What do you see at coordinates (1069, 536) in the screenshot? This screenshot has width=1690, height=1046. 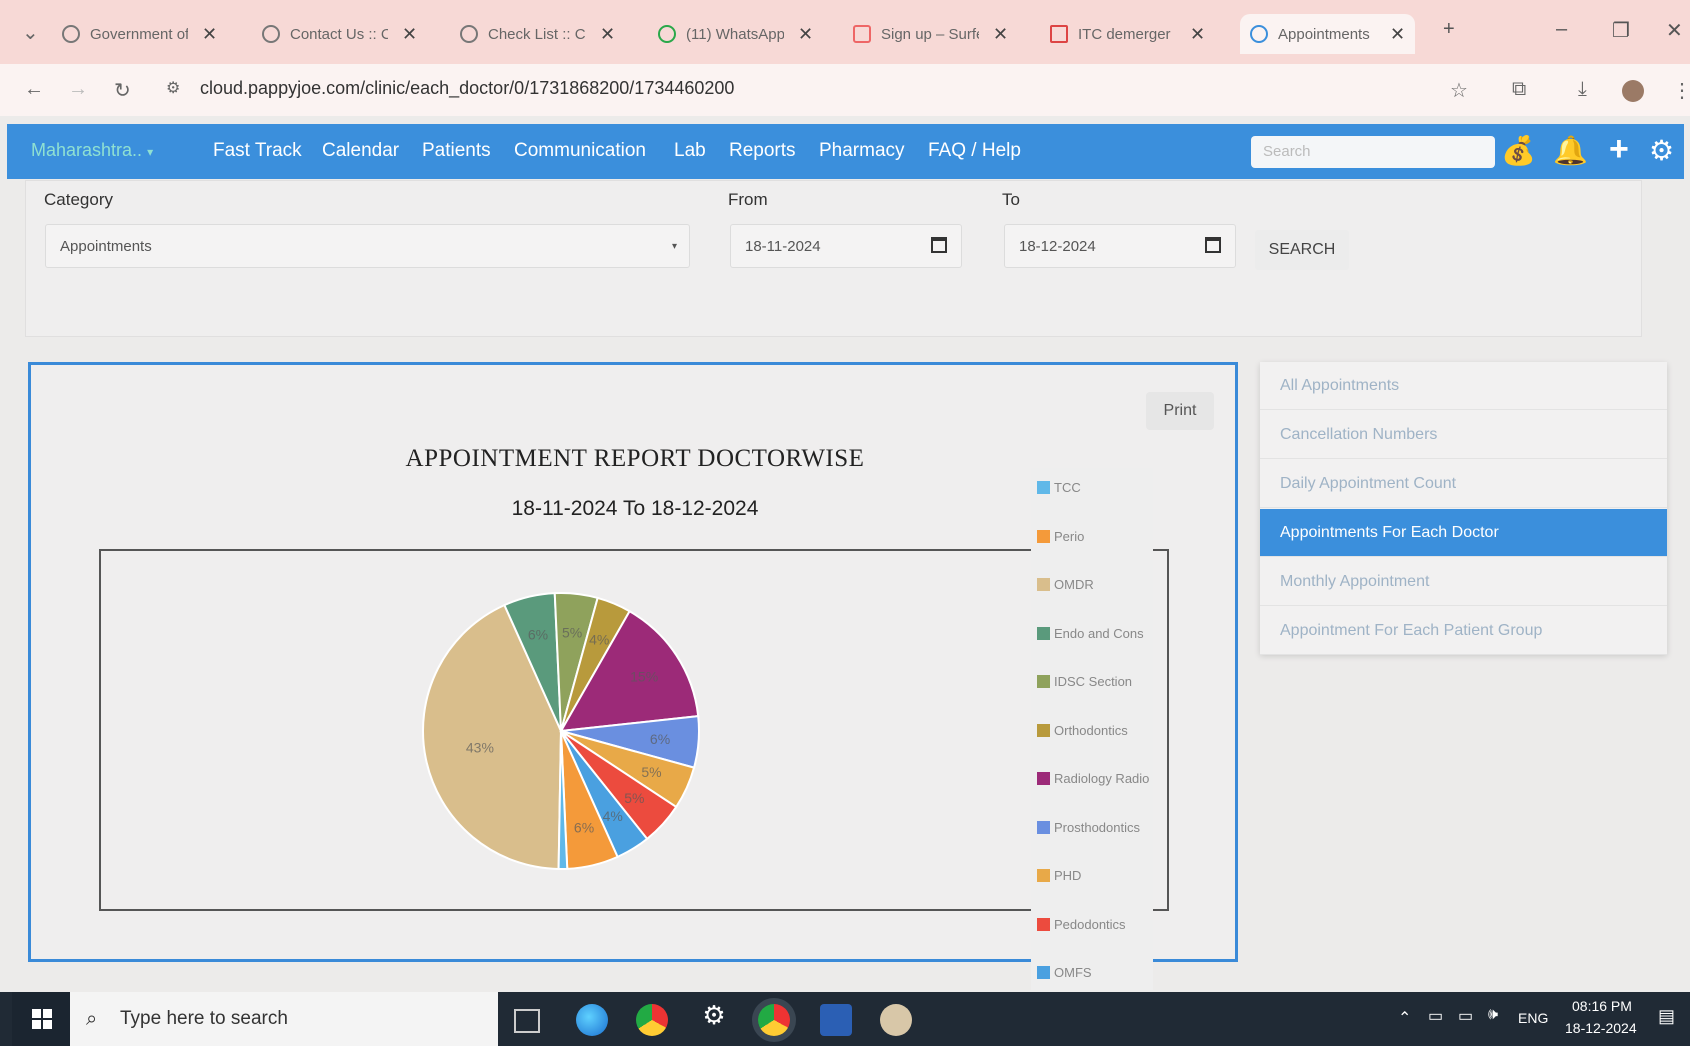 I see `legend-label: Perio` at bounding box center [1069, 536].